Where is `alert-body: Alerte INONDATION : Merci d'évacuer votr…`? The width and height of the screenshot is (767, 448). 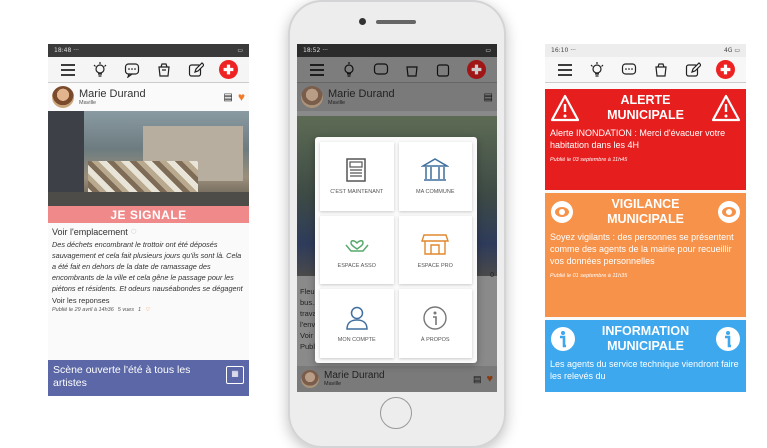 alert-body: Alerte INONDATION : Merci d'évacuer votr… is located at coordinates (638, 139).